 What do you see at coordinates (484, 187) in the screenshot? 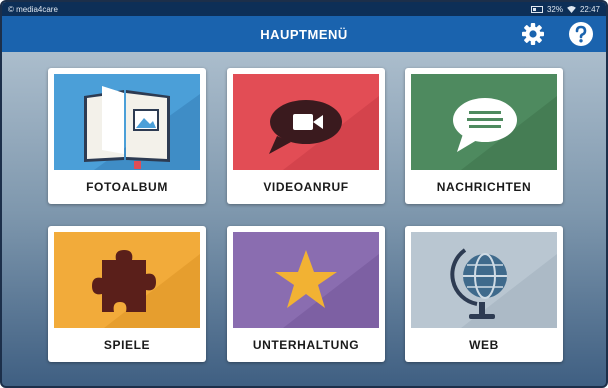
I see `tile-label: NACHRICHTEN` at bounding box center [484, 187].